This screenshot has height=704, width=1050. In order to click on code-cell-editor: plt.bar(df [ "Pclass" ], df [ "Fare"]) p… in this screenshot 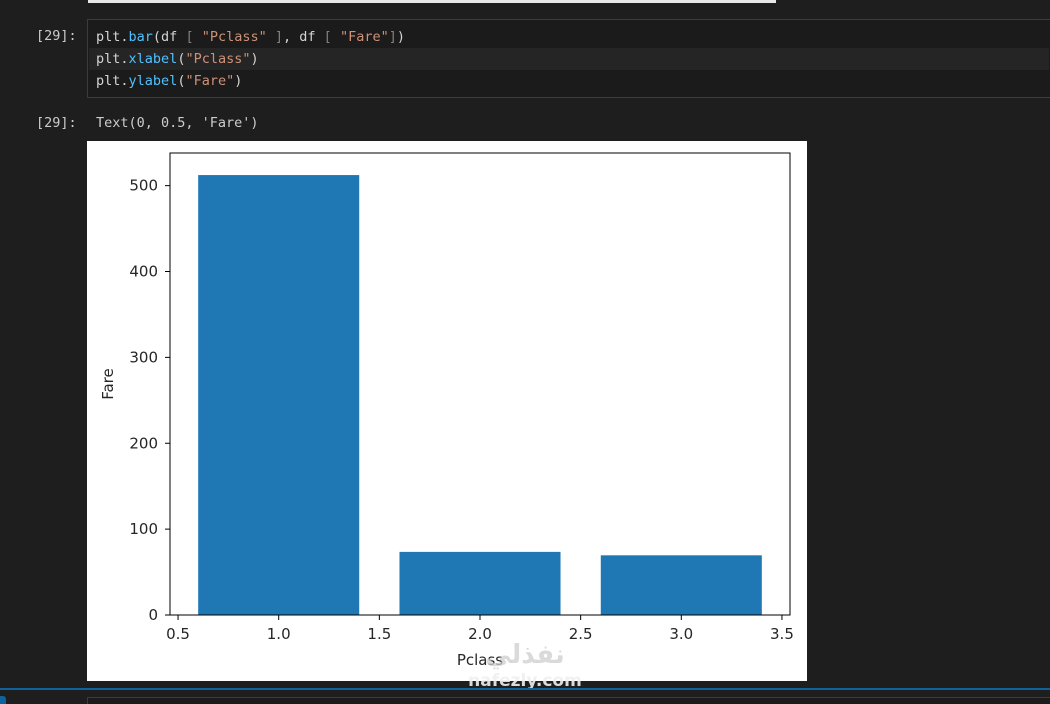, I will do `click(568, 58)`.